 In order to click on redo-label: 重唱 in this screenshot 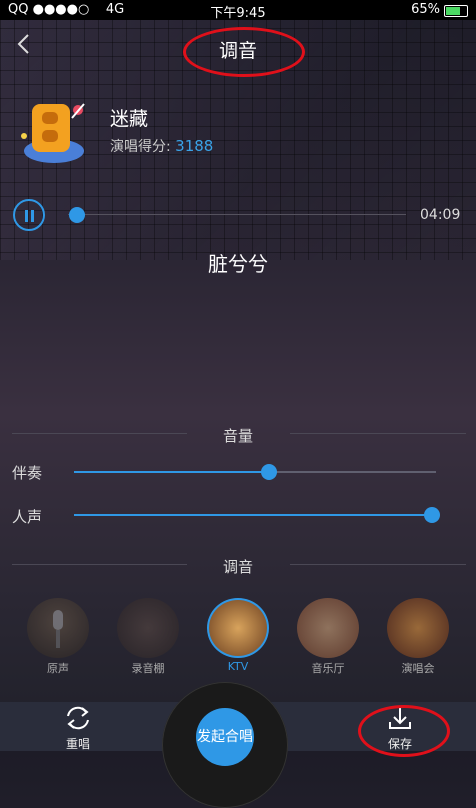, I will do `click(77, 744)`.